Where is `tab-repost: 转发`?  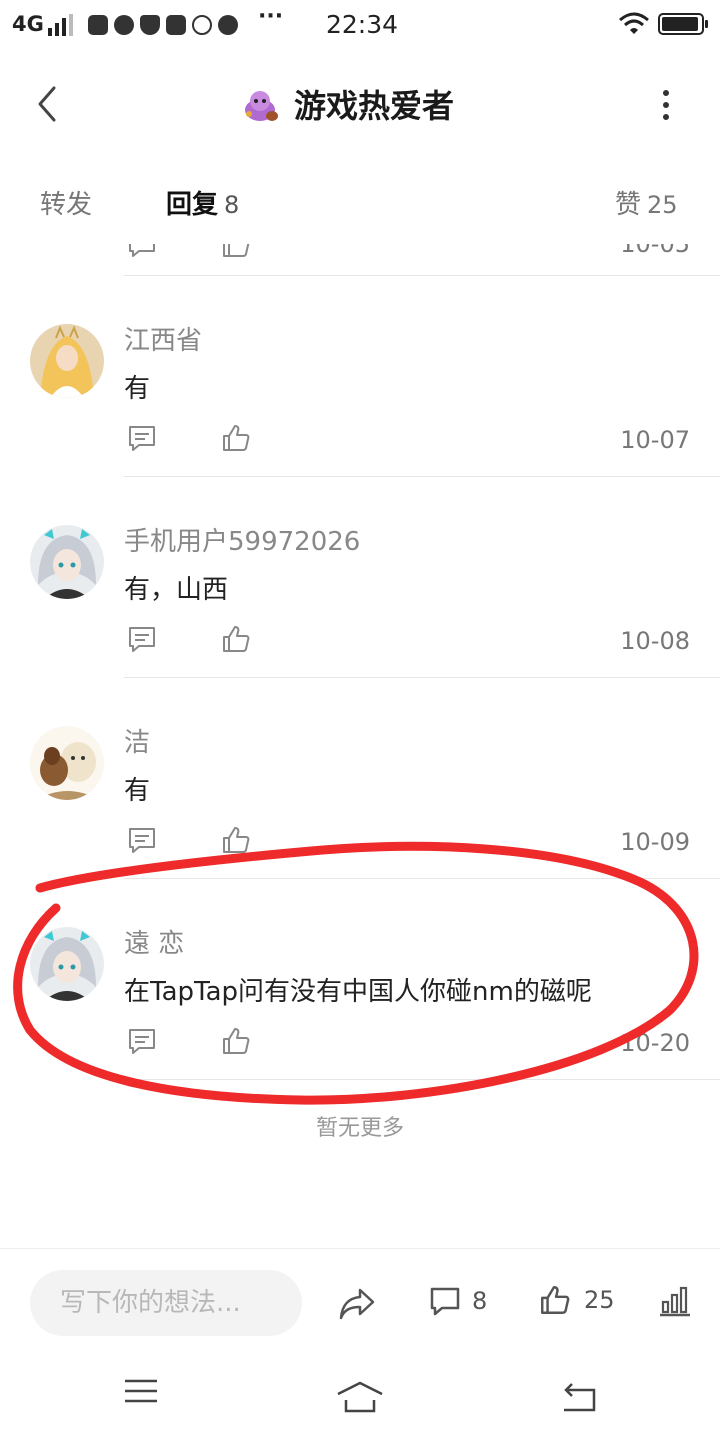 tab-repost: 转发 is located at coordinates (69, 202).